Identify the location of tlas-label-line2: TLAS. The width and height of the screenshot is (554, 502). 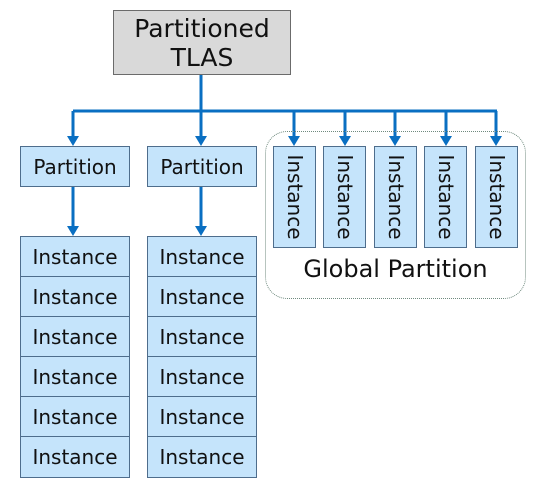
(202, 57).